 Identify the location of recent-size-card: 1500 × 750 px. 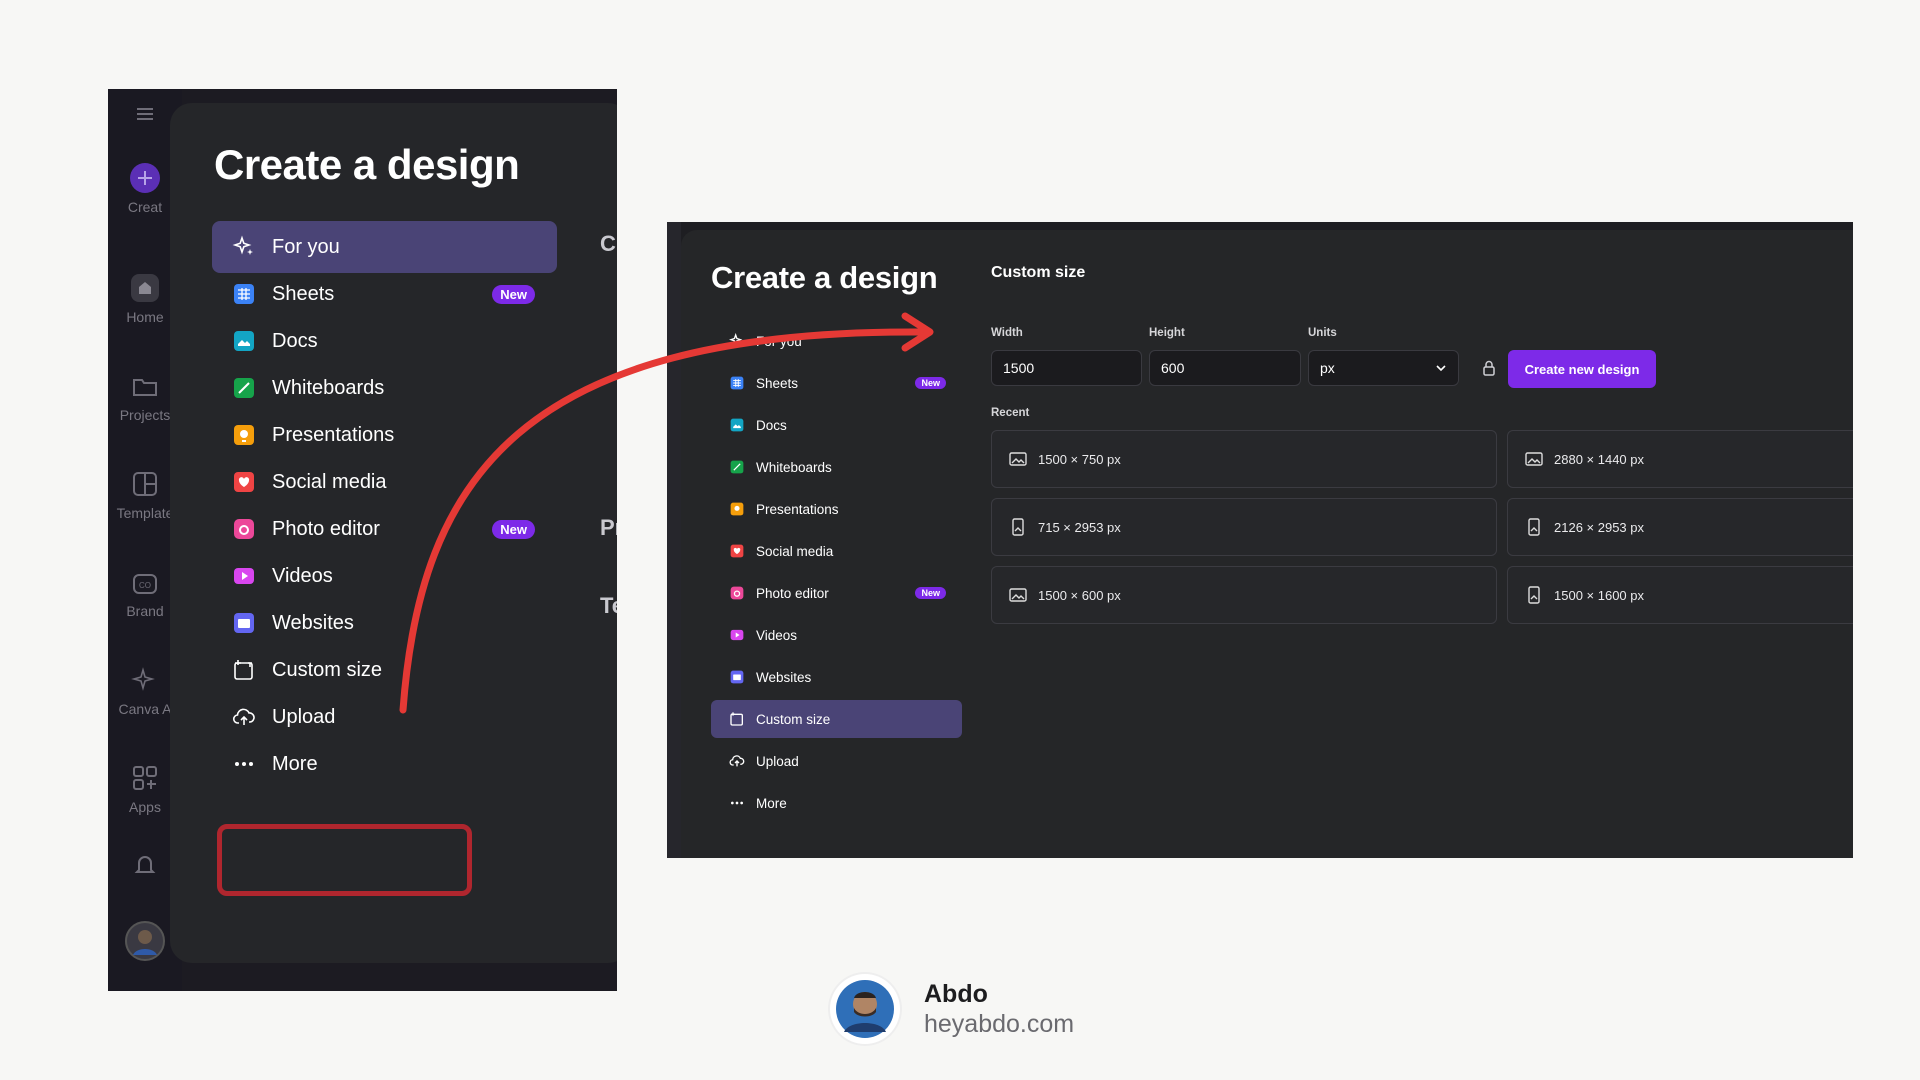
(1244, 459).